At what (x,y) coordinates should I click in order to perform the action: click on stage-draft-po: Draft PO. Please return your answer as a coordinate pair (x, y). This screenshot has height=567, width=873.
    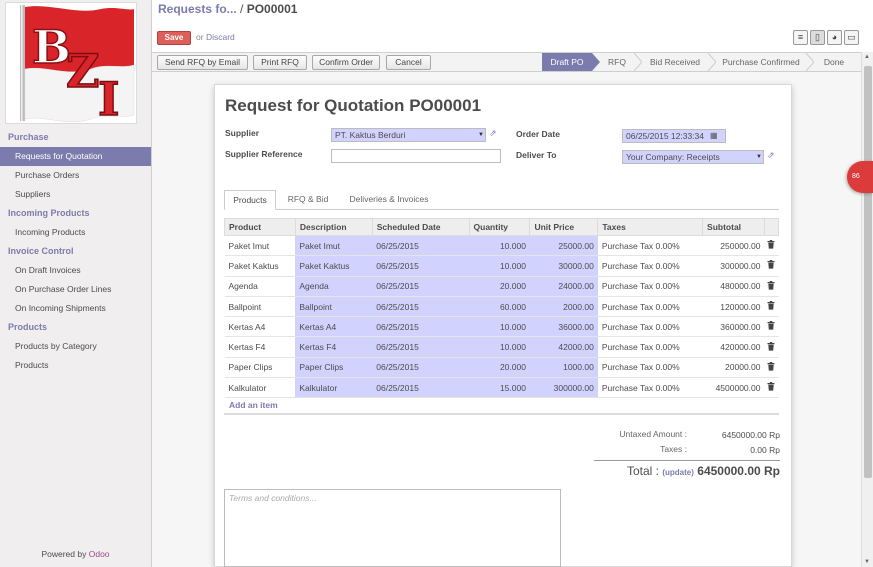
    Looking at the image, I should click on (567, 62).